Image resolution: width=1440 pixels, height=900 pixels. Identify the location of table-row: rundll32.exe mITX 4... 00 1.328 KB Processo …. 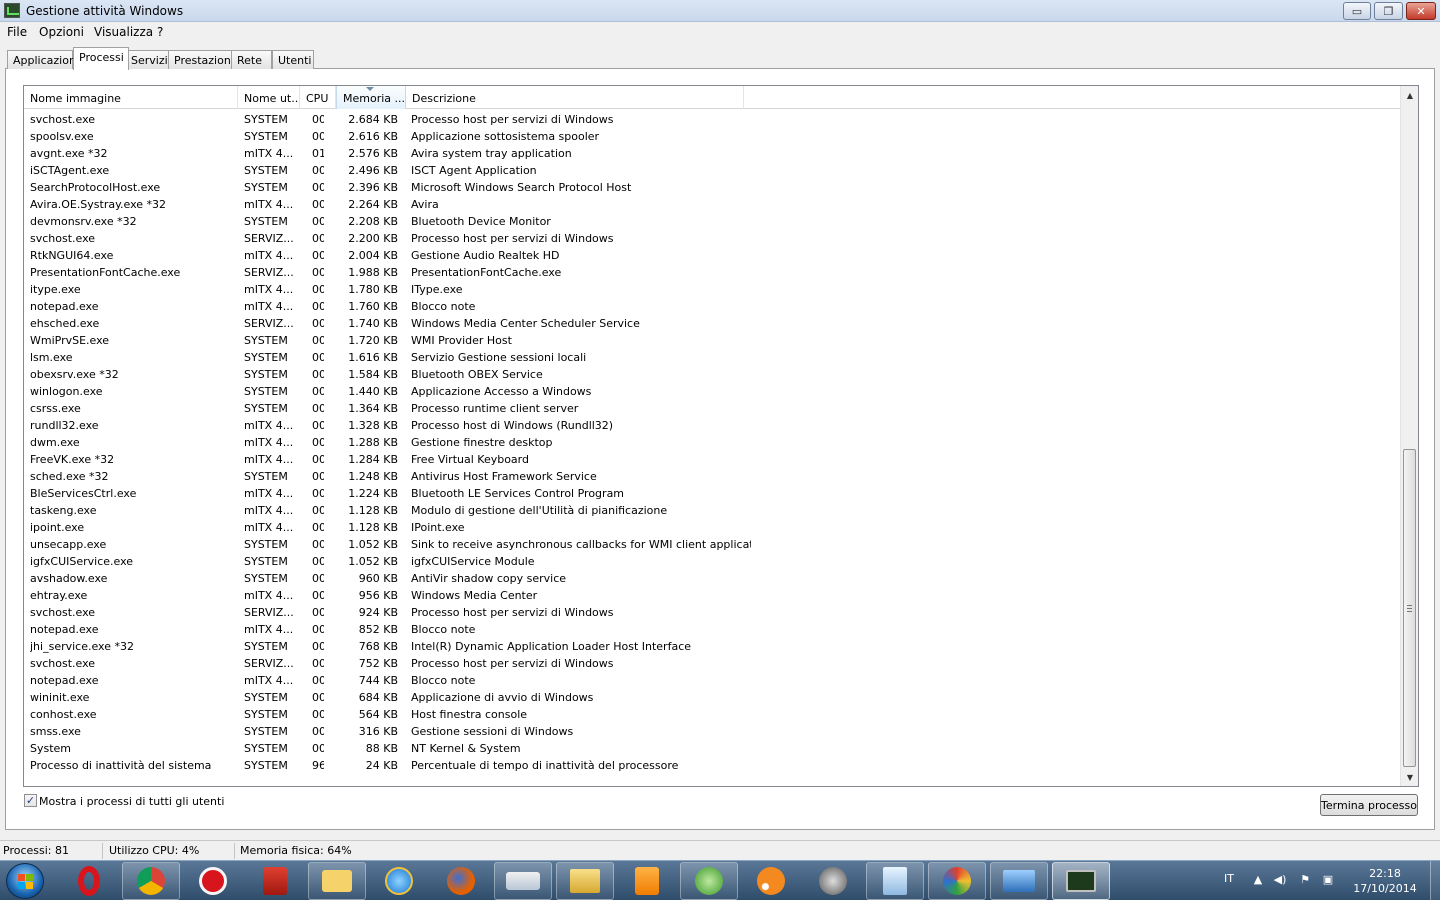
(712, 425).